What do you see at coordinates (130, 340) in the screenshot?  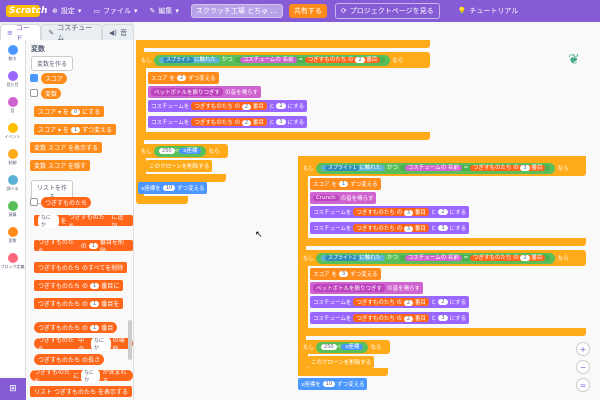 I see `palette-scrollbar` at bounding box center [130, 340].